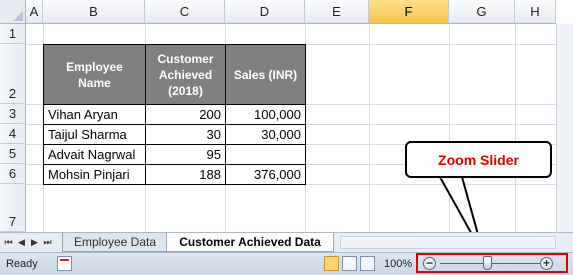  What do you see at coordinates (34, 242) in the screenshot?
I see `nav-next-icon: ▶` at bounding box center [34, 242].